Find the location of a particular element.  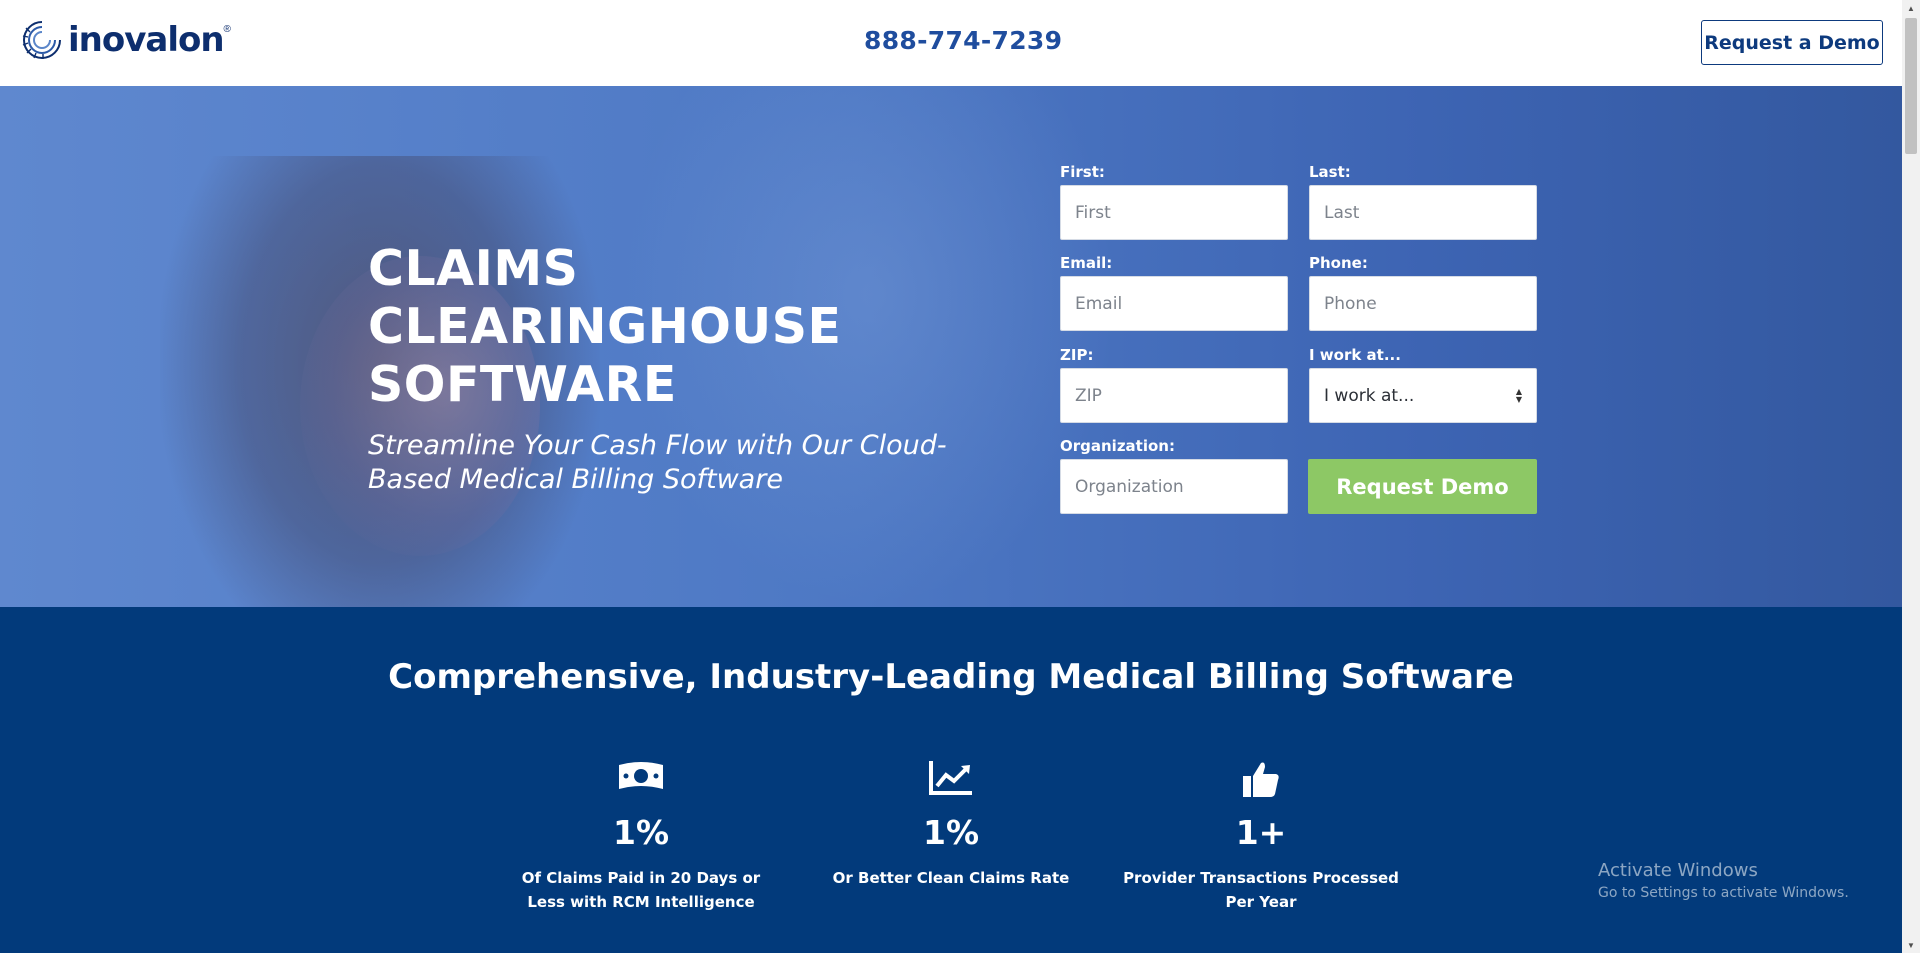

scroll-up-icon: ▲ is located at coordinates (1911, 8).